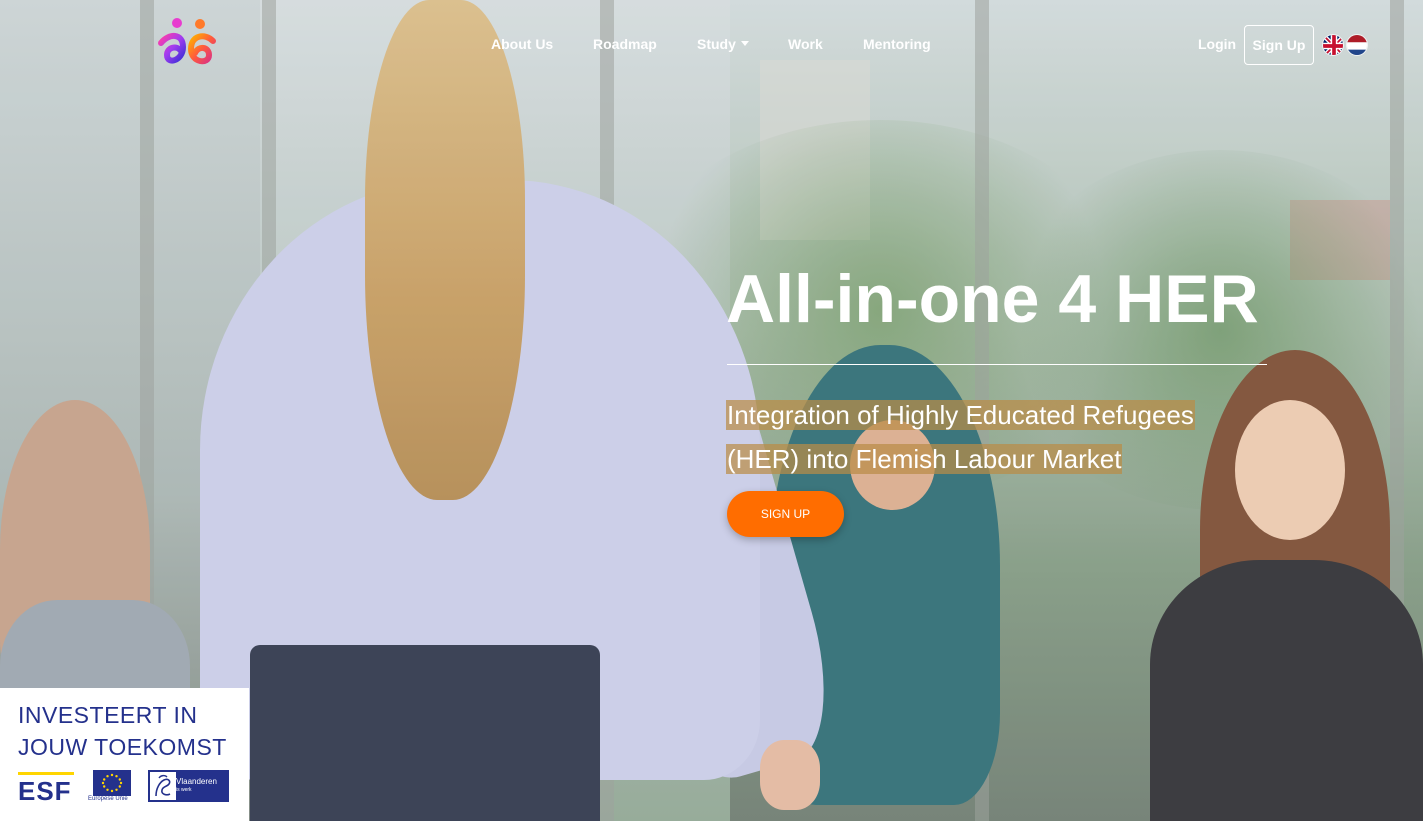 This screenshot has width=1423, height=821. What do you see at coordinates (785, 514) in the screenshot?
I see `hero-signup-button: SIGN UP` at bounding box center [785, 514].